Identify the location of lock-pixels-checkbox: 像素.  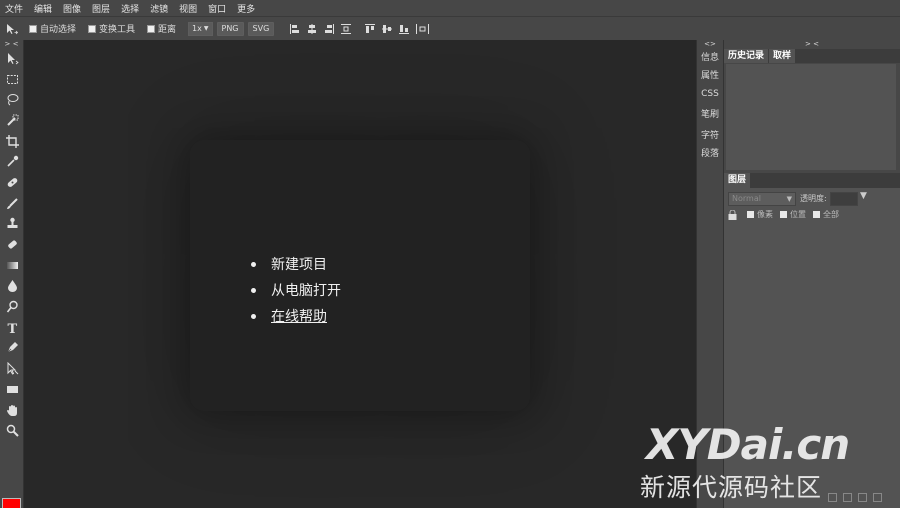
(760, 214).